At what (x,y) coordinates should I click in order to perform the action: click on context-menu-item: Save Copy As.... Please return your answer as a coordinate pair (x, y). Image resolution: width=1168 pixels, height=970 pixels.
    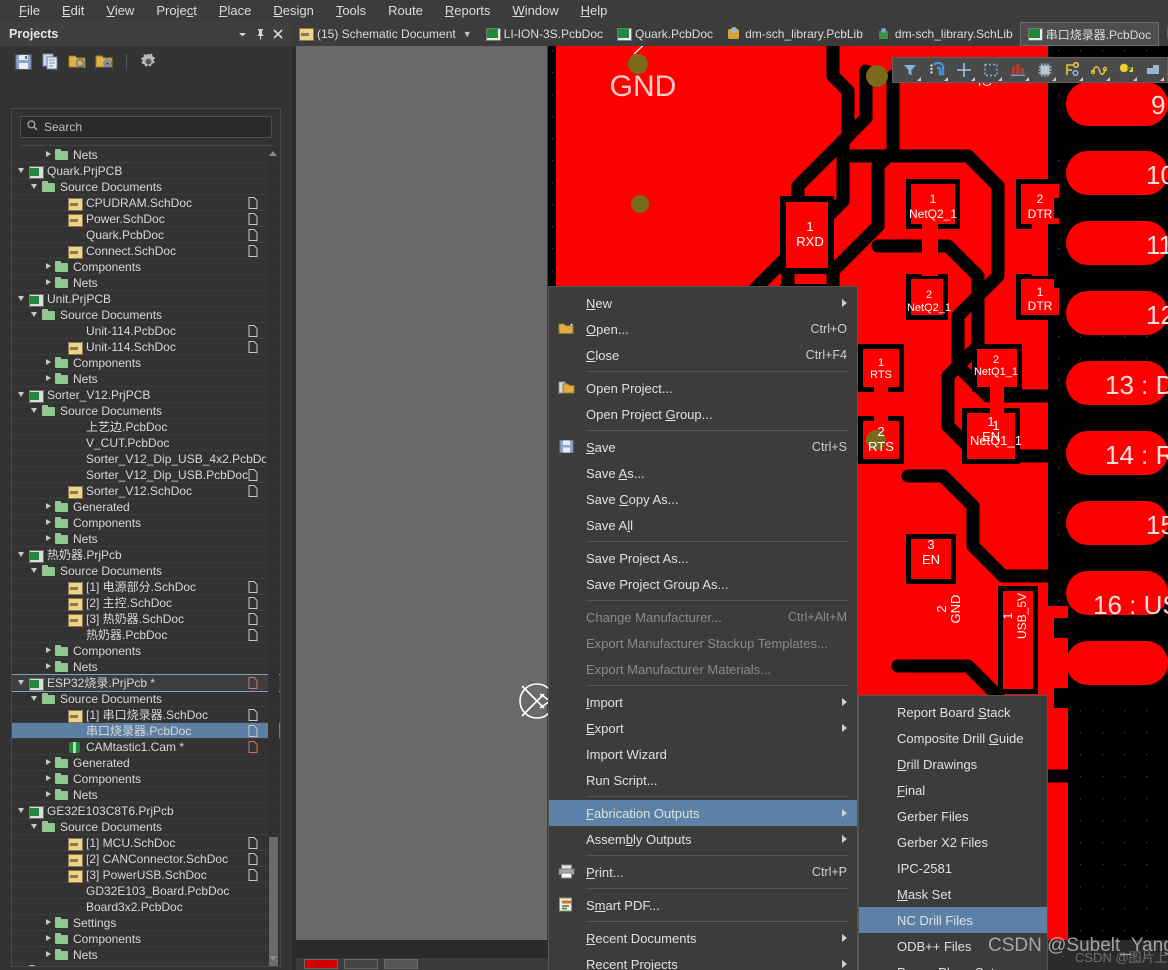
    Looking at the image, I should click on (703, 499).